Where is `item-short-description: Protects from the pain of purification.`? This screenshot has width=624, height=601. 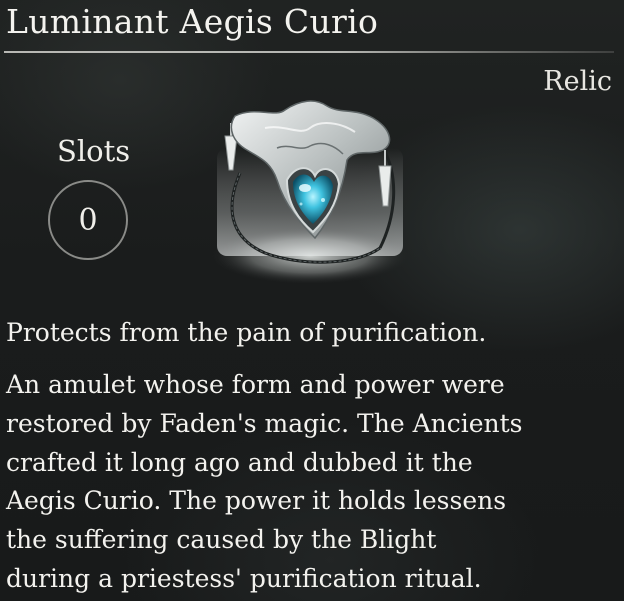 item-short-description: Protects from the pain of purification. is located at coordinates (246, 332).